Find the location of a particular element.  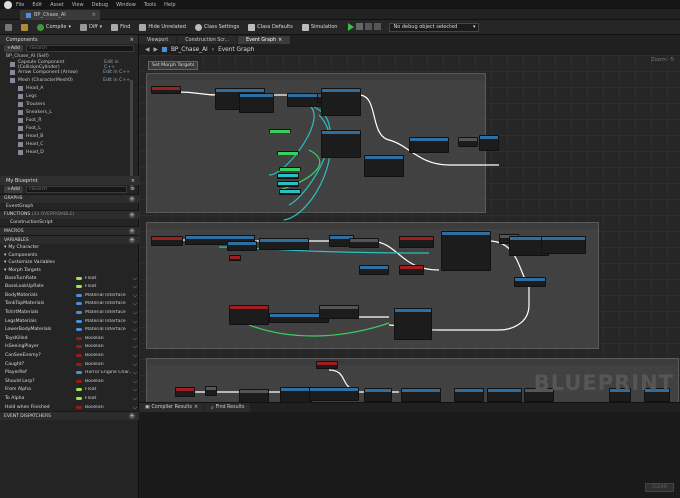

macros-section: MACROS + is located at coordinates (69, 231).